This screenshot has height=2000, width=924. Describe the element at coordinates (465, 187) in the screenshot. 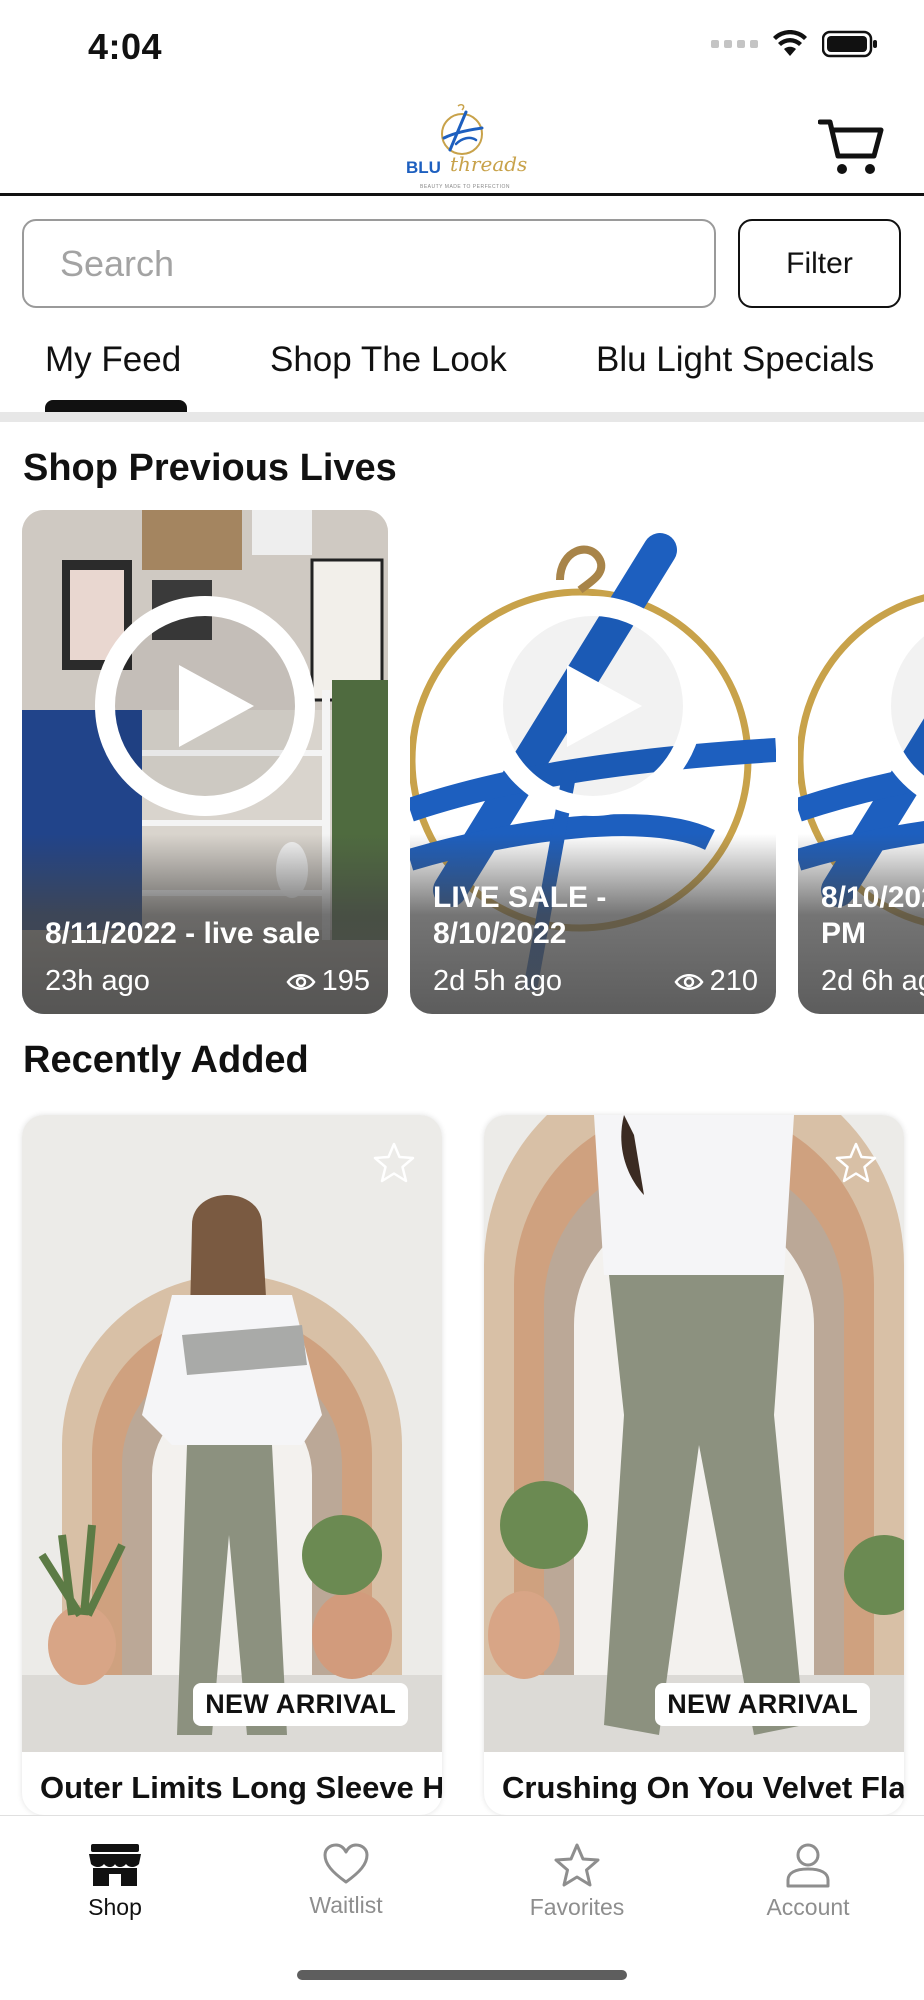

I see `logo-tagline: BEAUTY MADE TO PERFECTION` at that location.